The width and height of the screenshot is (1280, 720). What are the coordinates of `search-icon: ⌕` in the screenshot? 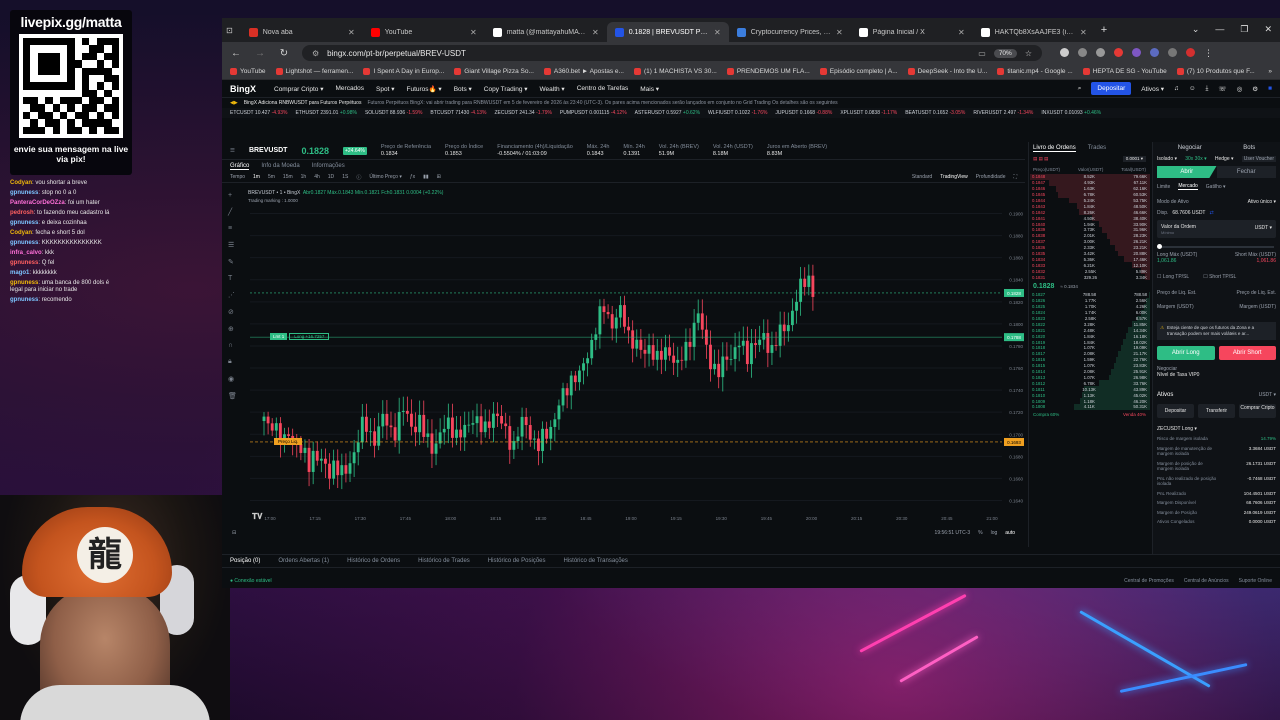 It's located at (1080, 89).